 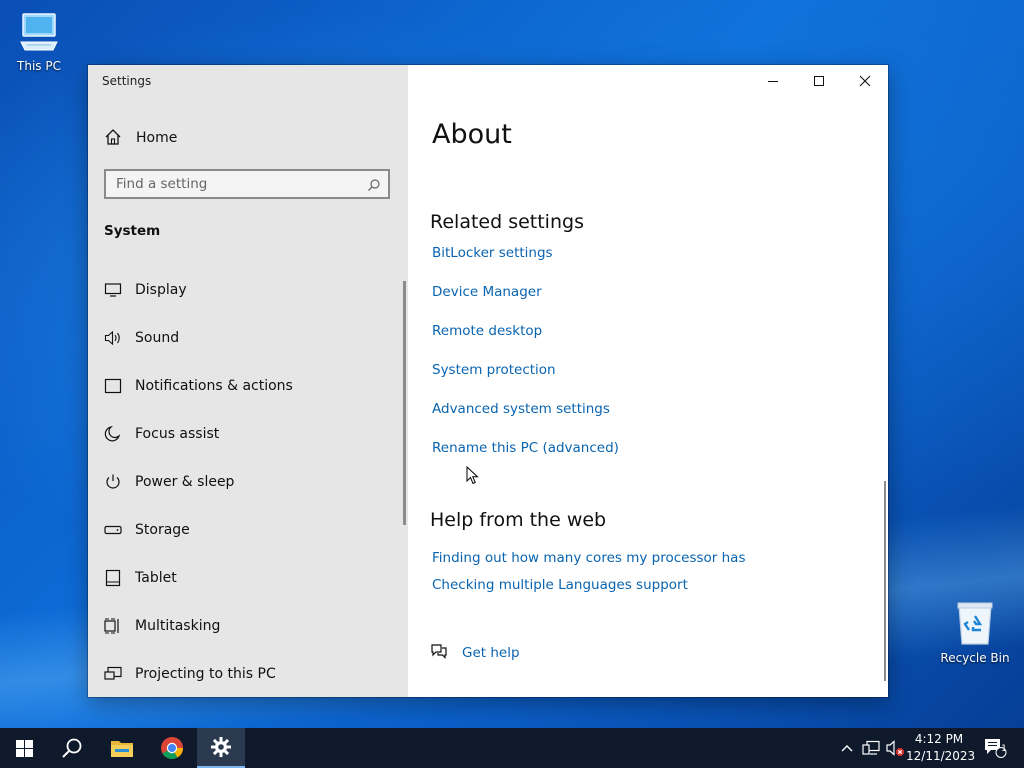 I want to click on taskbar: 4:12 PM 12/11/2023 1, so click(x=512, y=748).